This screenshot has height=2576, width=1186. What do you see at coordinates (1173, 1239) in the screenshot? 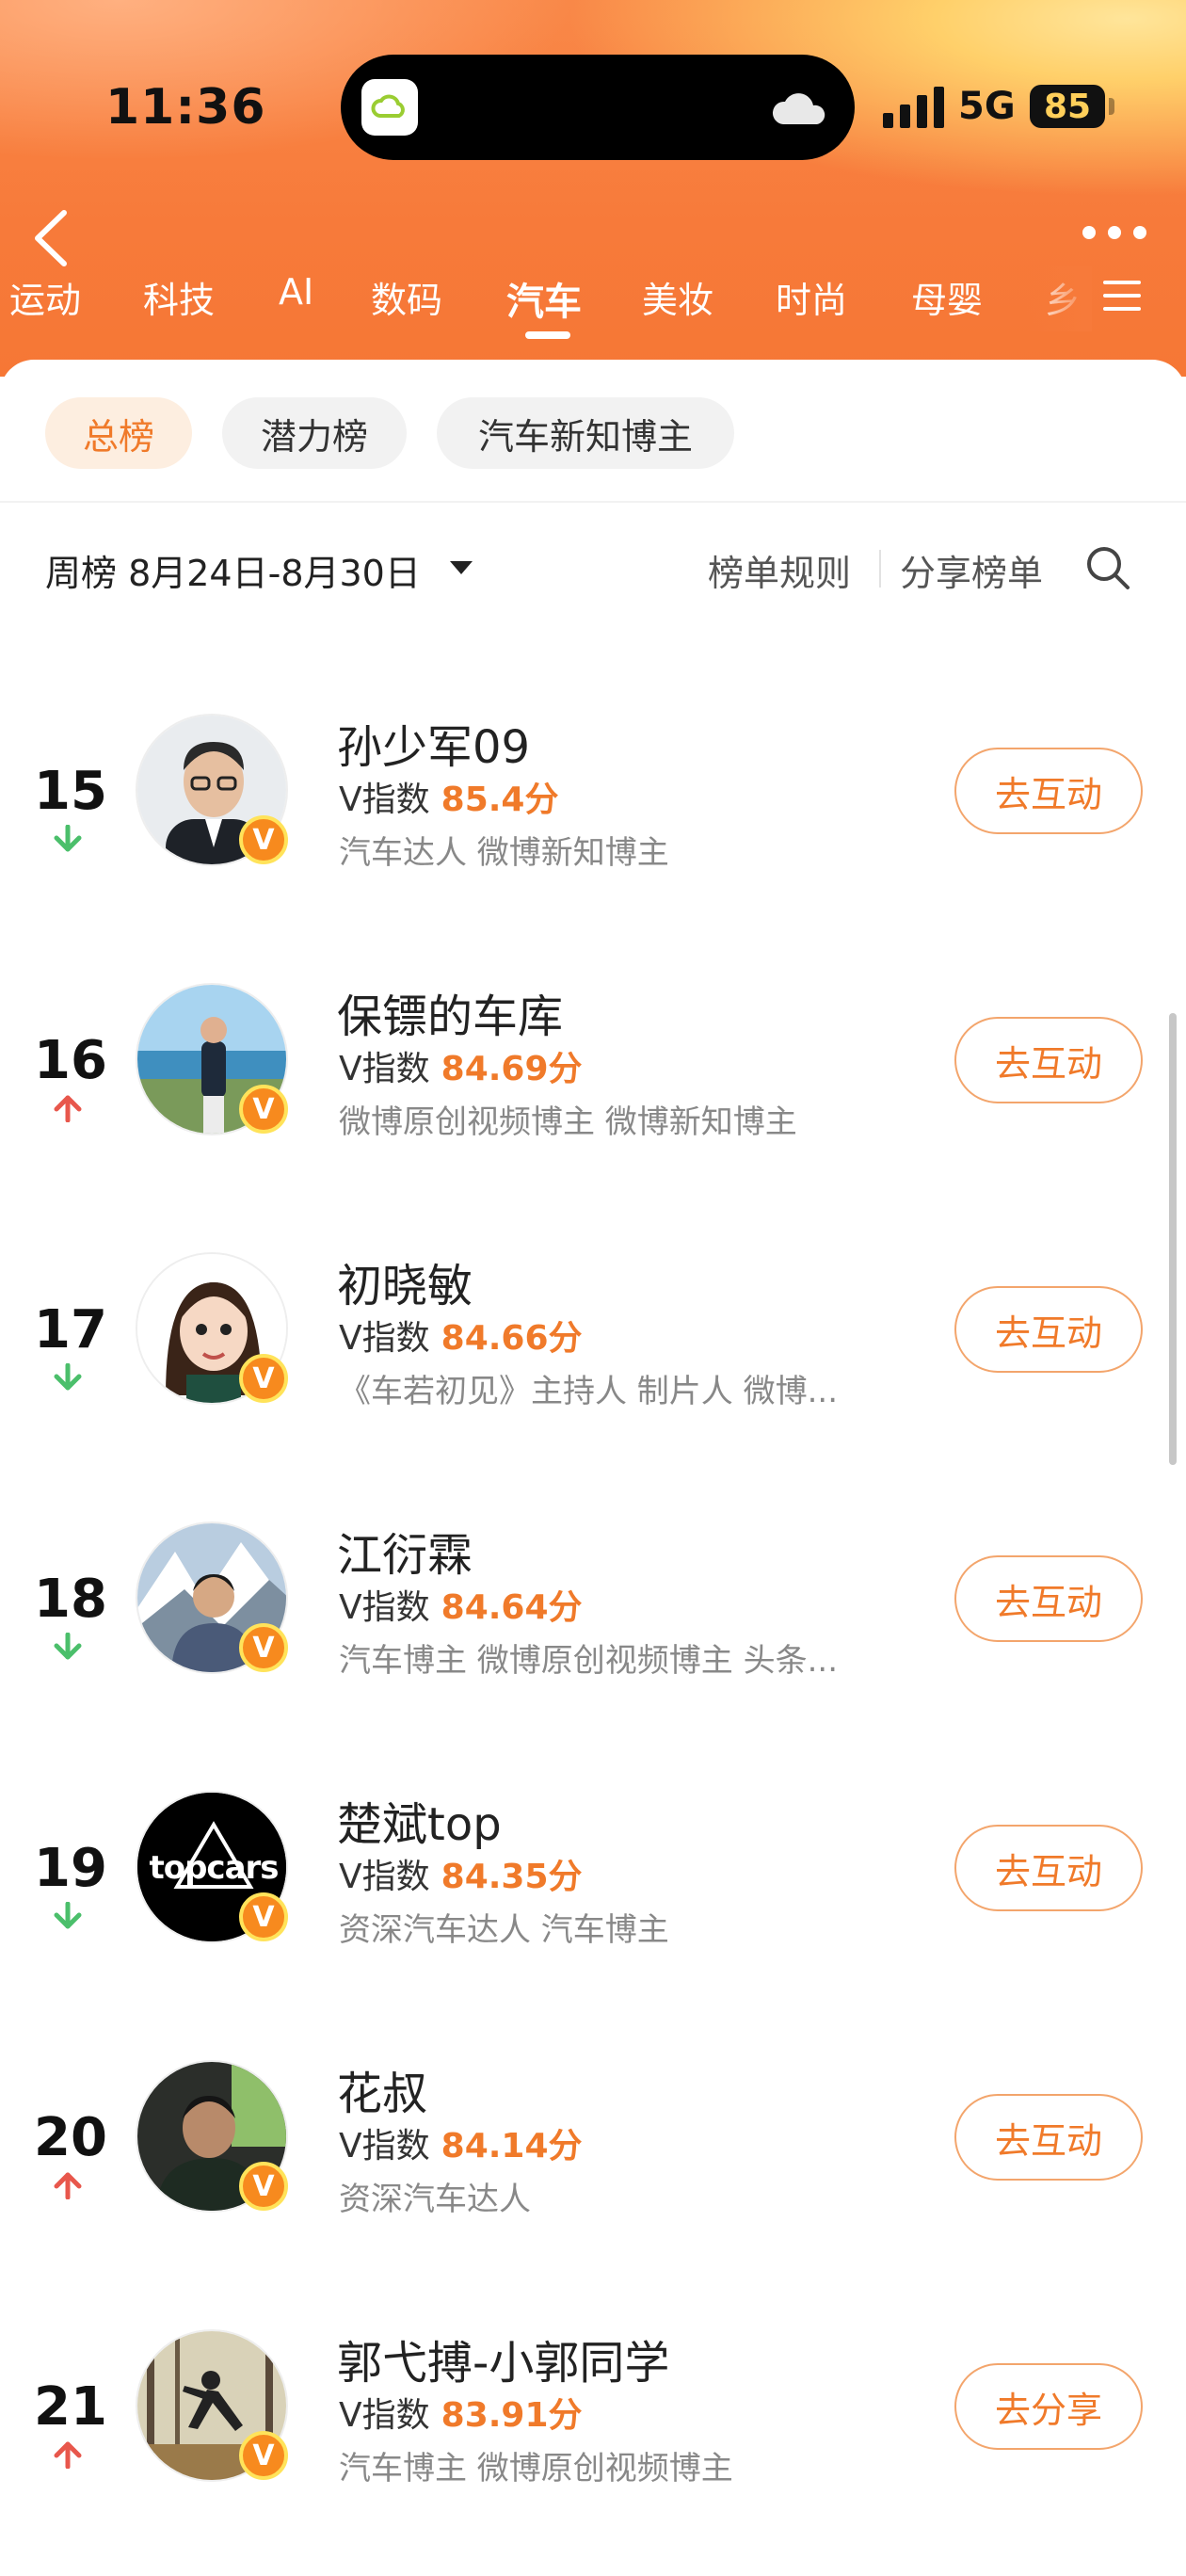
I see `scrollbar` at bounding box center [1173, 1239].